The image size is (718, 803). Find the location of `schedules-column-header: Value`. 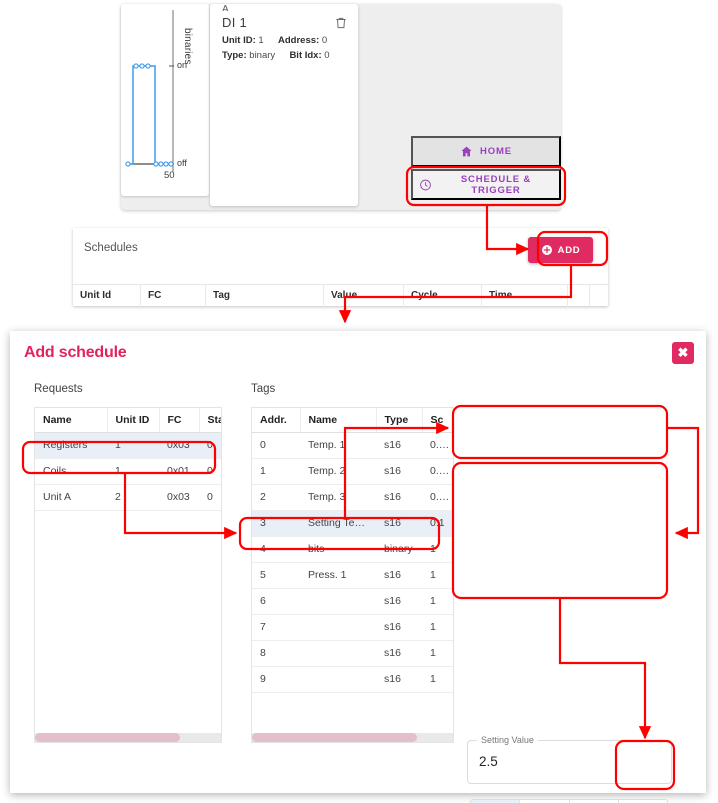

schedules-column-header: Value is located at coordinates (364, 295).